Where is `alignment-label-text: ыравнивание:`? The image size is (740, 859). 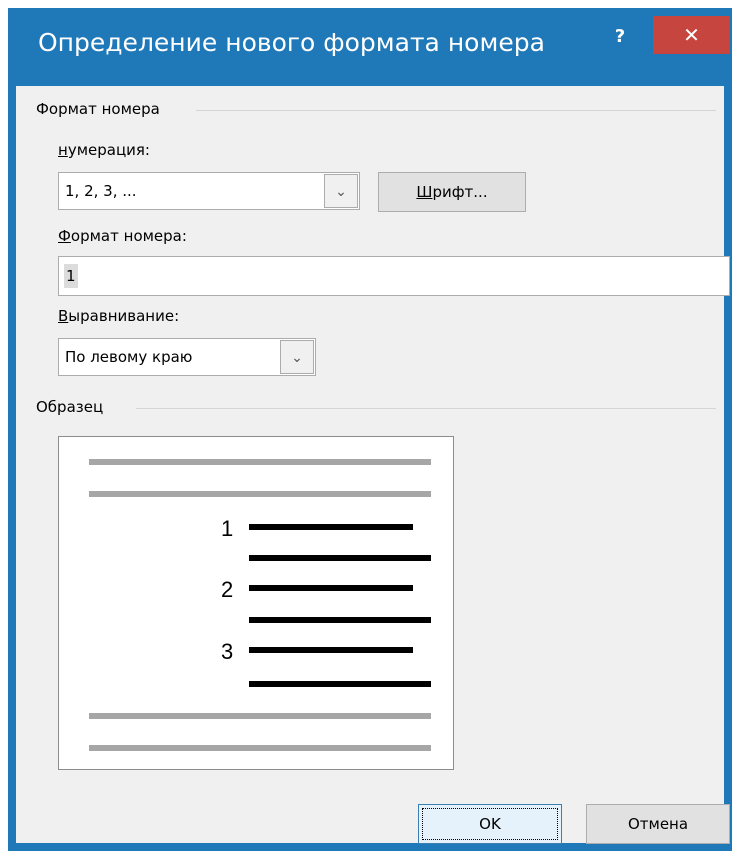
alignment-label-text: ыравнивание: is located at coordinates (124, 316).